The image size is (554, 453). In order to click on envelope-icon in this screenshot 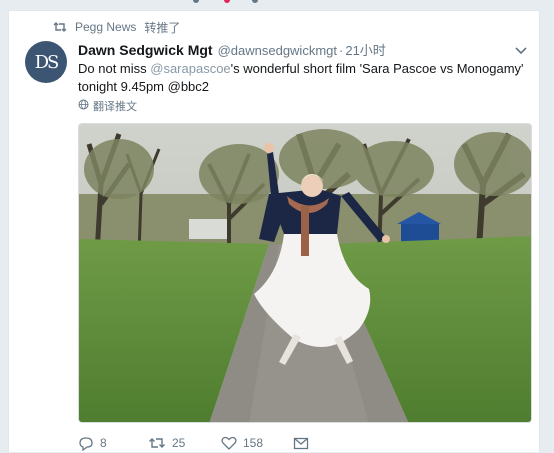, I will do `click(301, 443)`.